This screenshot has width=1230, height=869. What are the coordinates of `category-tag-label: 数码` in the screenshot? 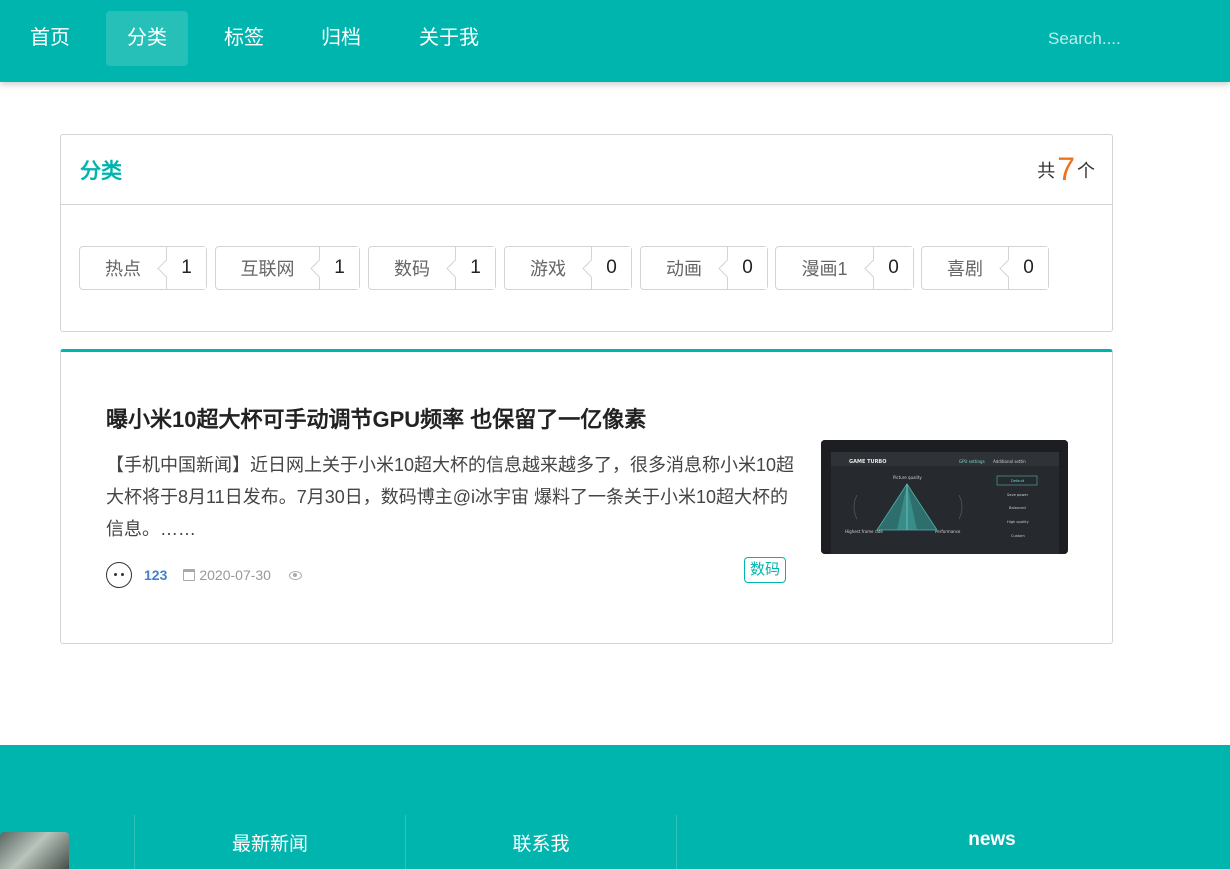 It's located at (412, 269).